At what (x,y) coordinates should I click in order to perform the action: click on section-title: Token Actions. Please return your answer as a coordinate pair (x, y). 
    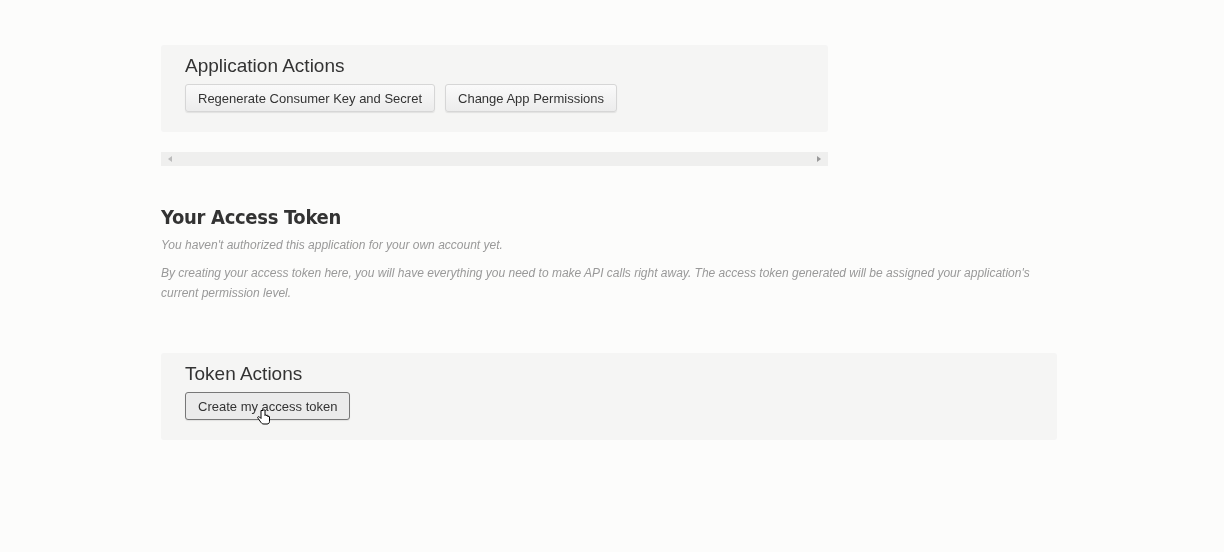
    Looking at the image, I should click on (244, 374).